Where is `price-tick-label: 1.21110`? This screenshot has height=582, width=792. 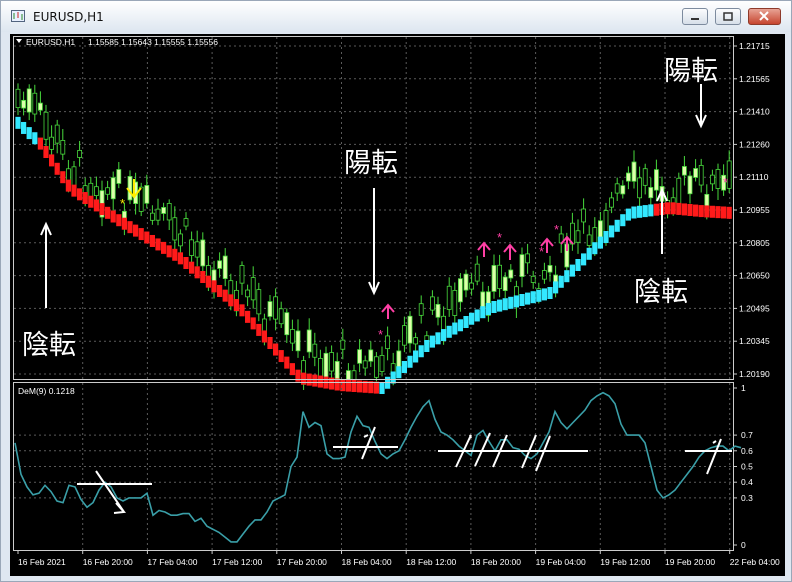 price-tick-label: 1.21110 is located at coordinates (754, 177).